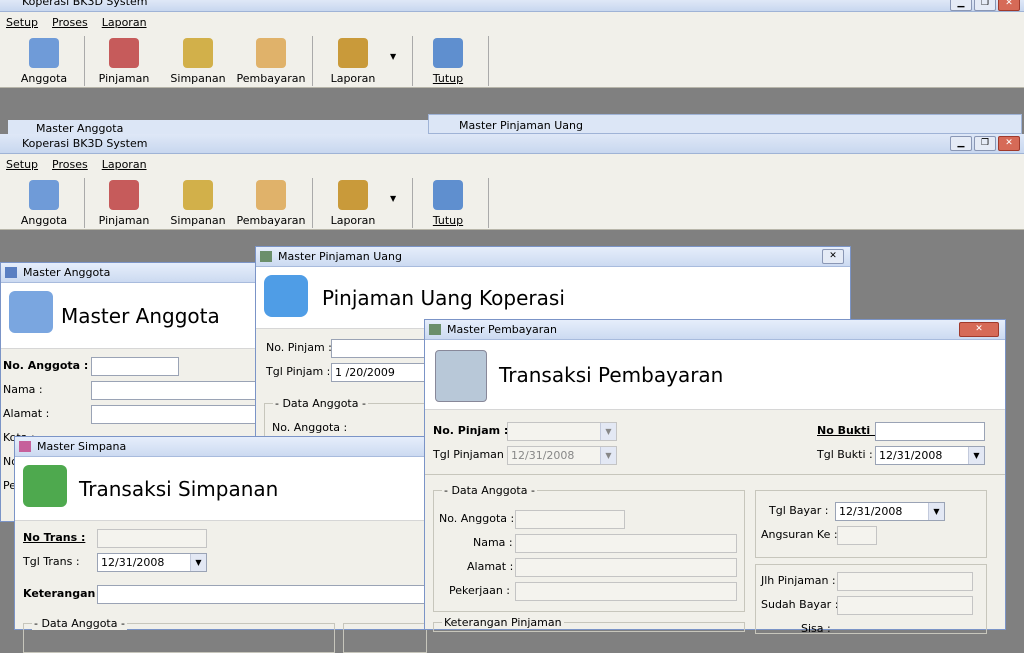  I want to click on no-trans-input, so click(152, 538).